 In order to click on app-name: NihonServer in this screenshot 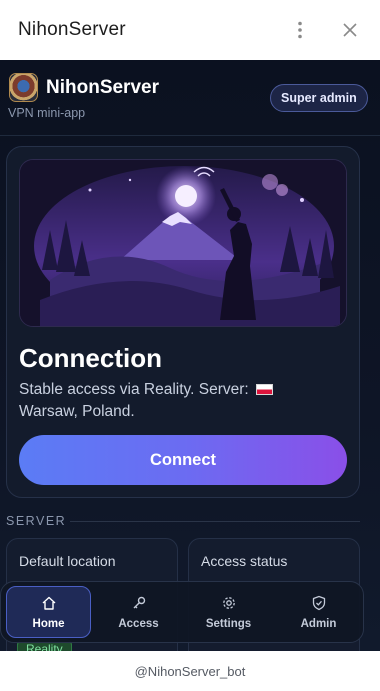, I will do `click(102, 87)`.